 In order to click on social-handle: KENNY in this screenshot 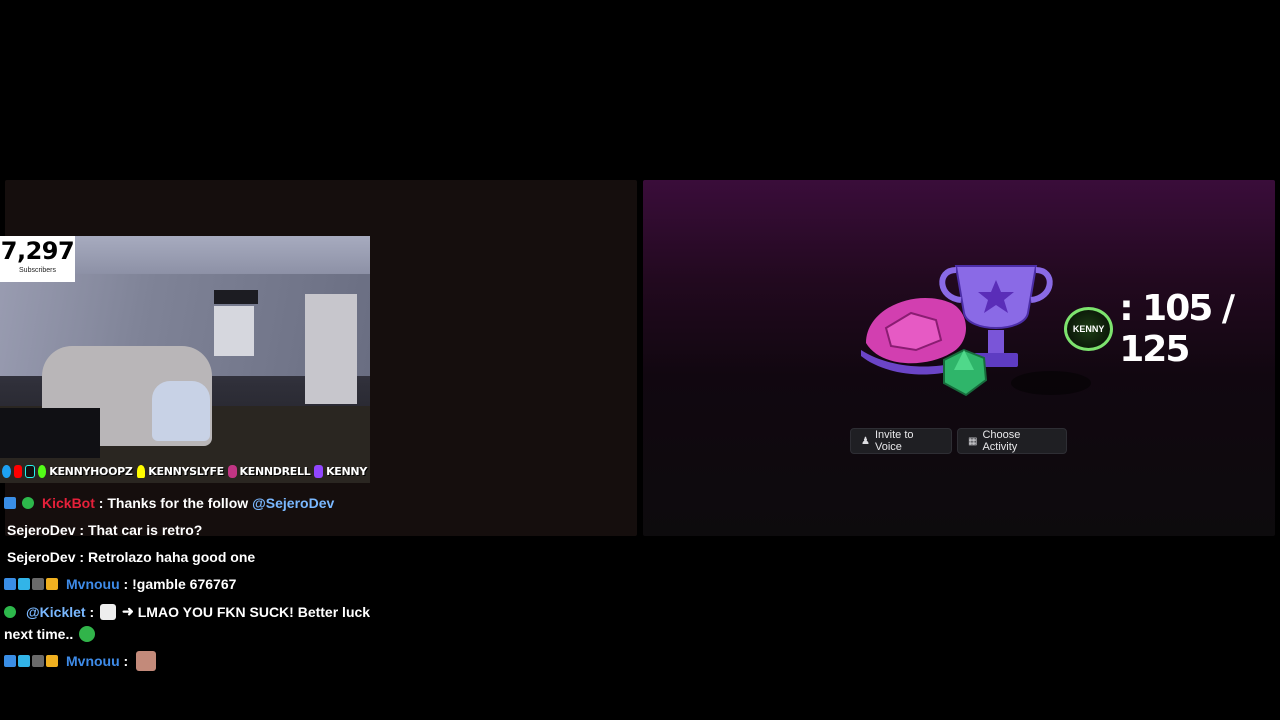, I will do `click(346, 471)`.